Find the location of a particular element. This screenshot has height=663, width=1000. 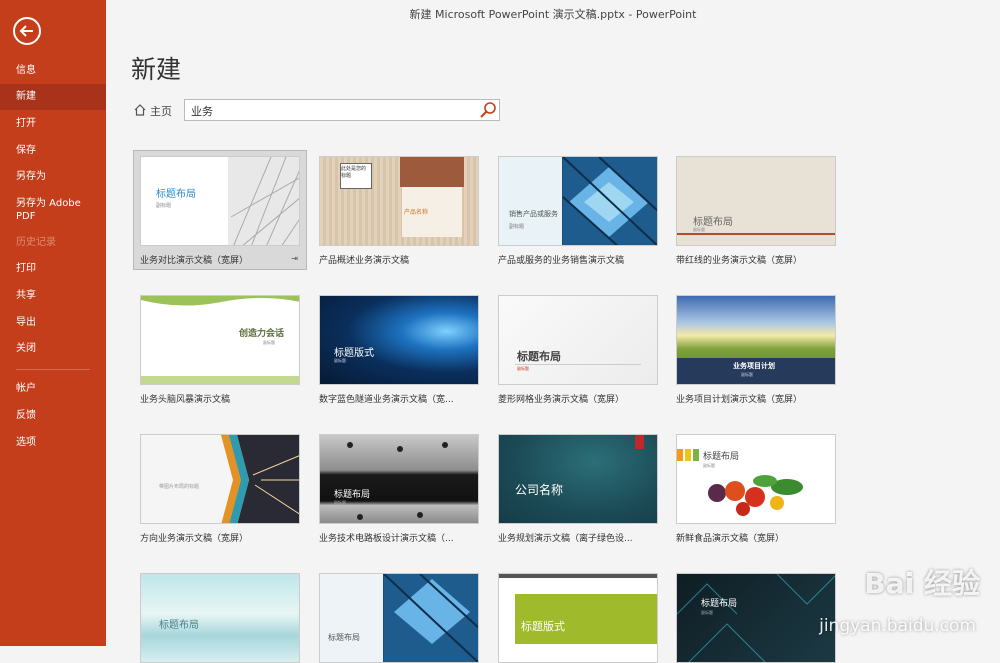

back-button is located at coordinates (27, 31).